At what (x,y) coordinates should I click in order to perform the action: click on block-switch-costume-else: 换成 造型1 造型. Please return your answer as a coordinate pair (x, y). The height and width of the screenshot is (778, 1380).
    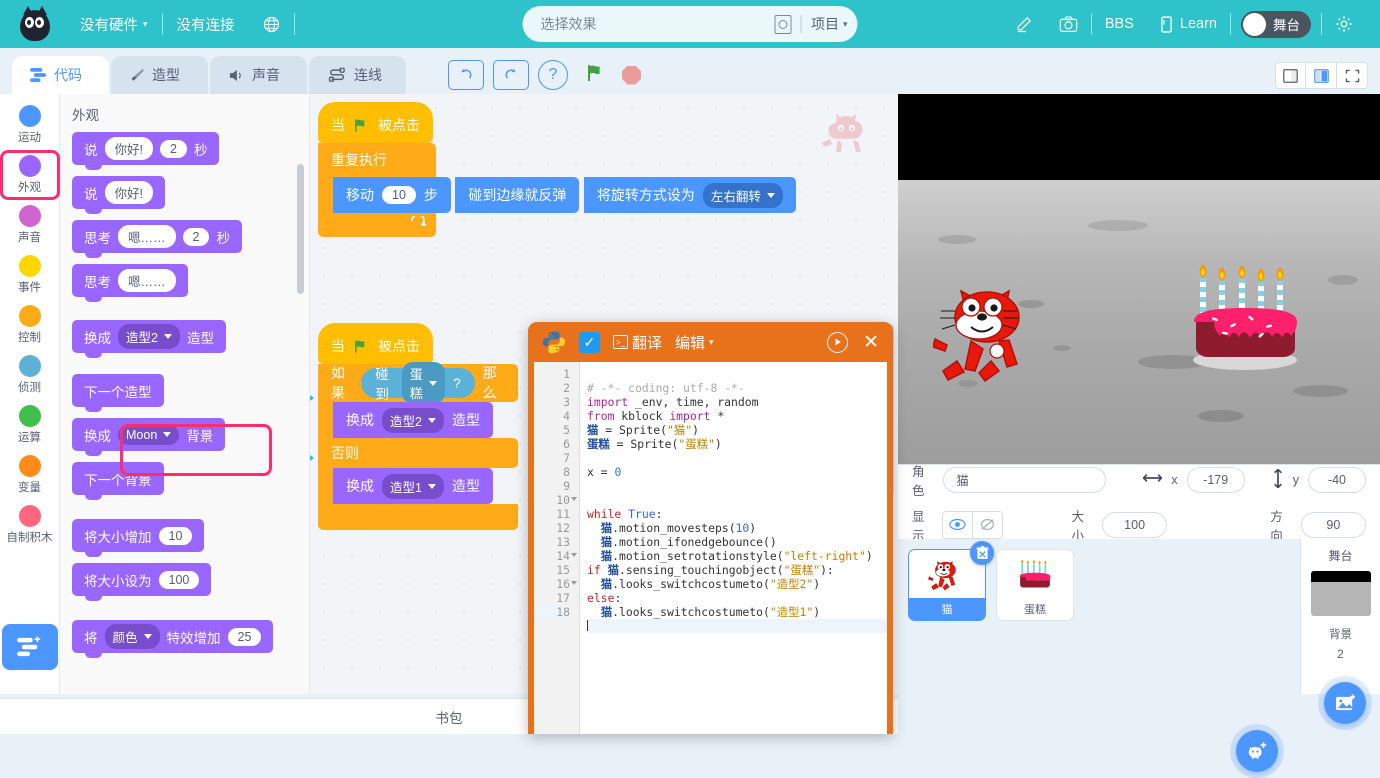
    Looking at the image, I should click on (413, 486).